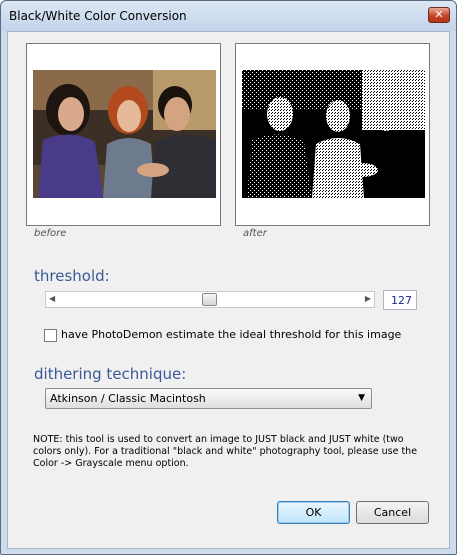 Image resolution: width=457 pixels, height=555 pixels. Describe the element at coordinates (368, 298) in the screenshot. I see `slider-right-arrow-icon: ▶` at that location.